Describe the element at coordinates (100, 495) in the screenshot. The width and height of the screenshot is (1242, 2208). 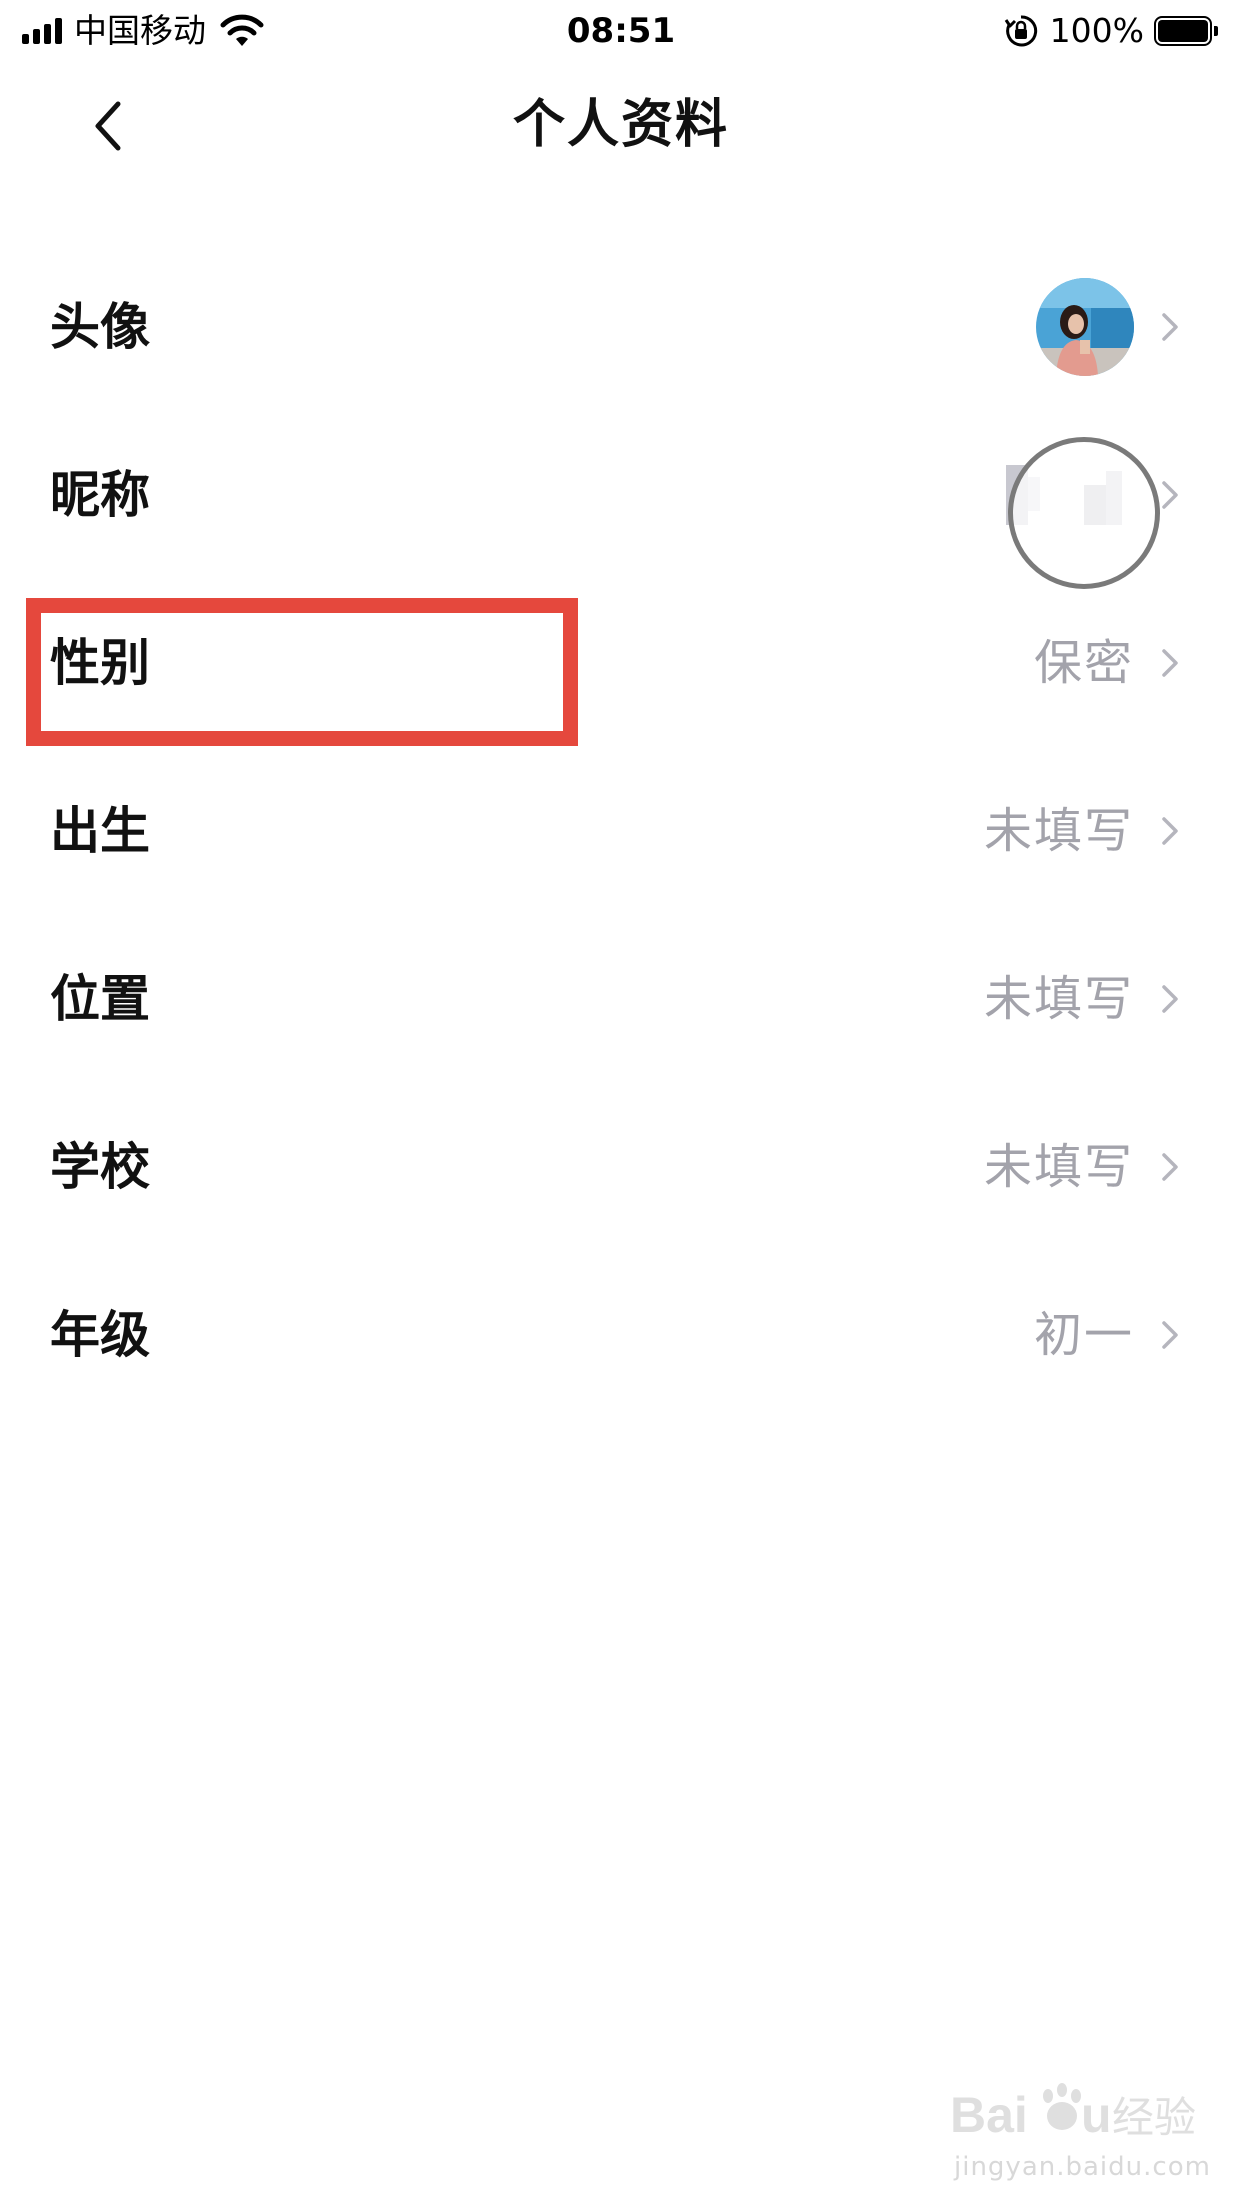
I see `row-label: 昵称` at that location.